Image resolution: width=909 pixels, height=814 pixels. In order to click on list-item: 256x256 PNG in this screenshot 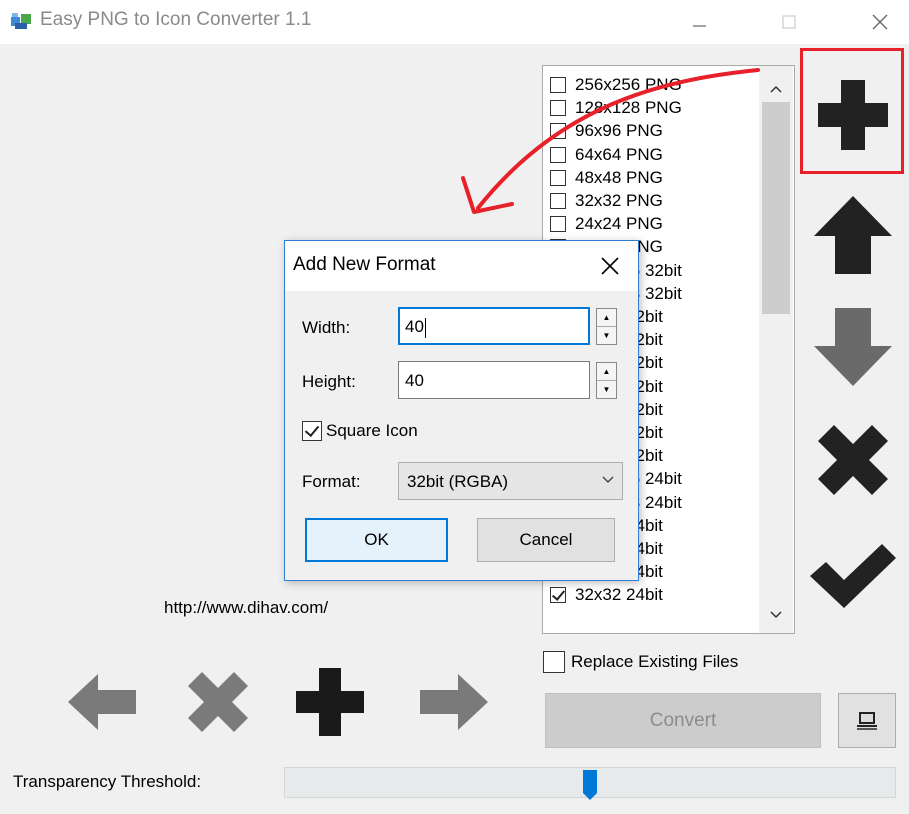, I will do `click(616, 85)`.